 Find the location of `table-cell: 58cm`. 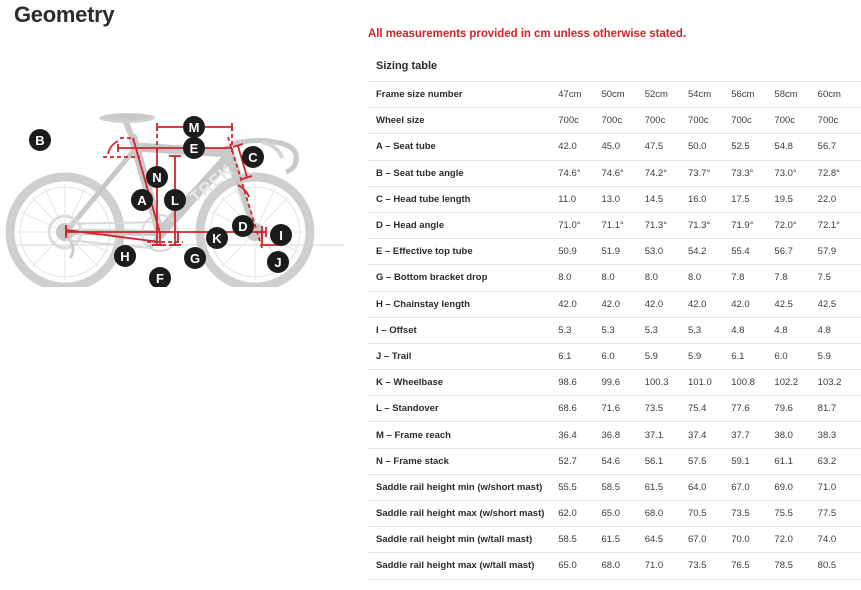

table-cell: 58cm is located at coordinates (796, 94).